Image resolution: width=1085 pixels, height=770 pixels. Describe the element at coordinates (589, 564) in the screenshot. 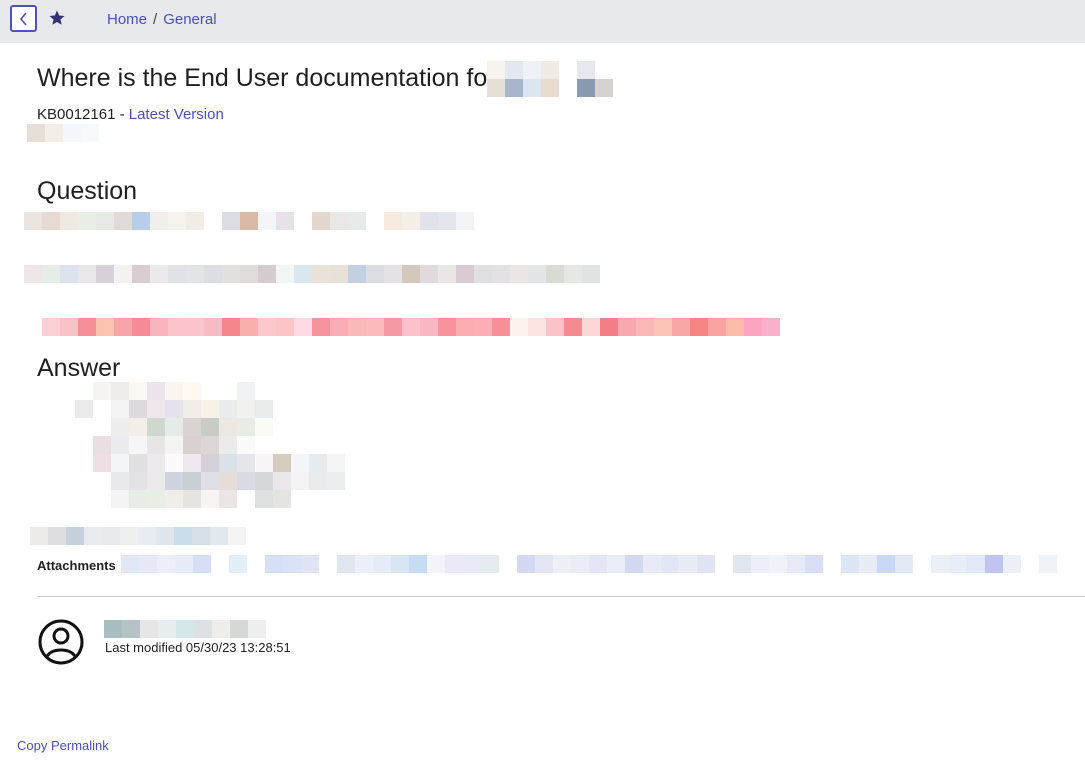

I see `redacted-attachments-list` at that location.